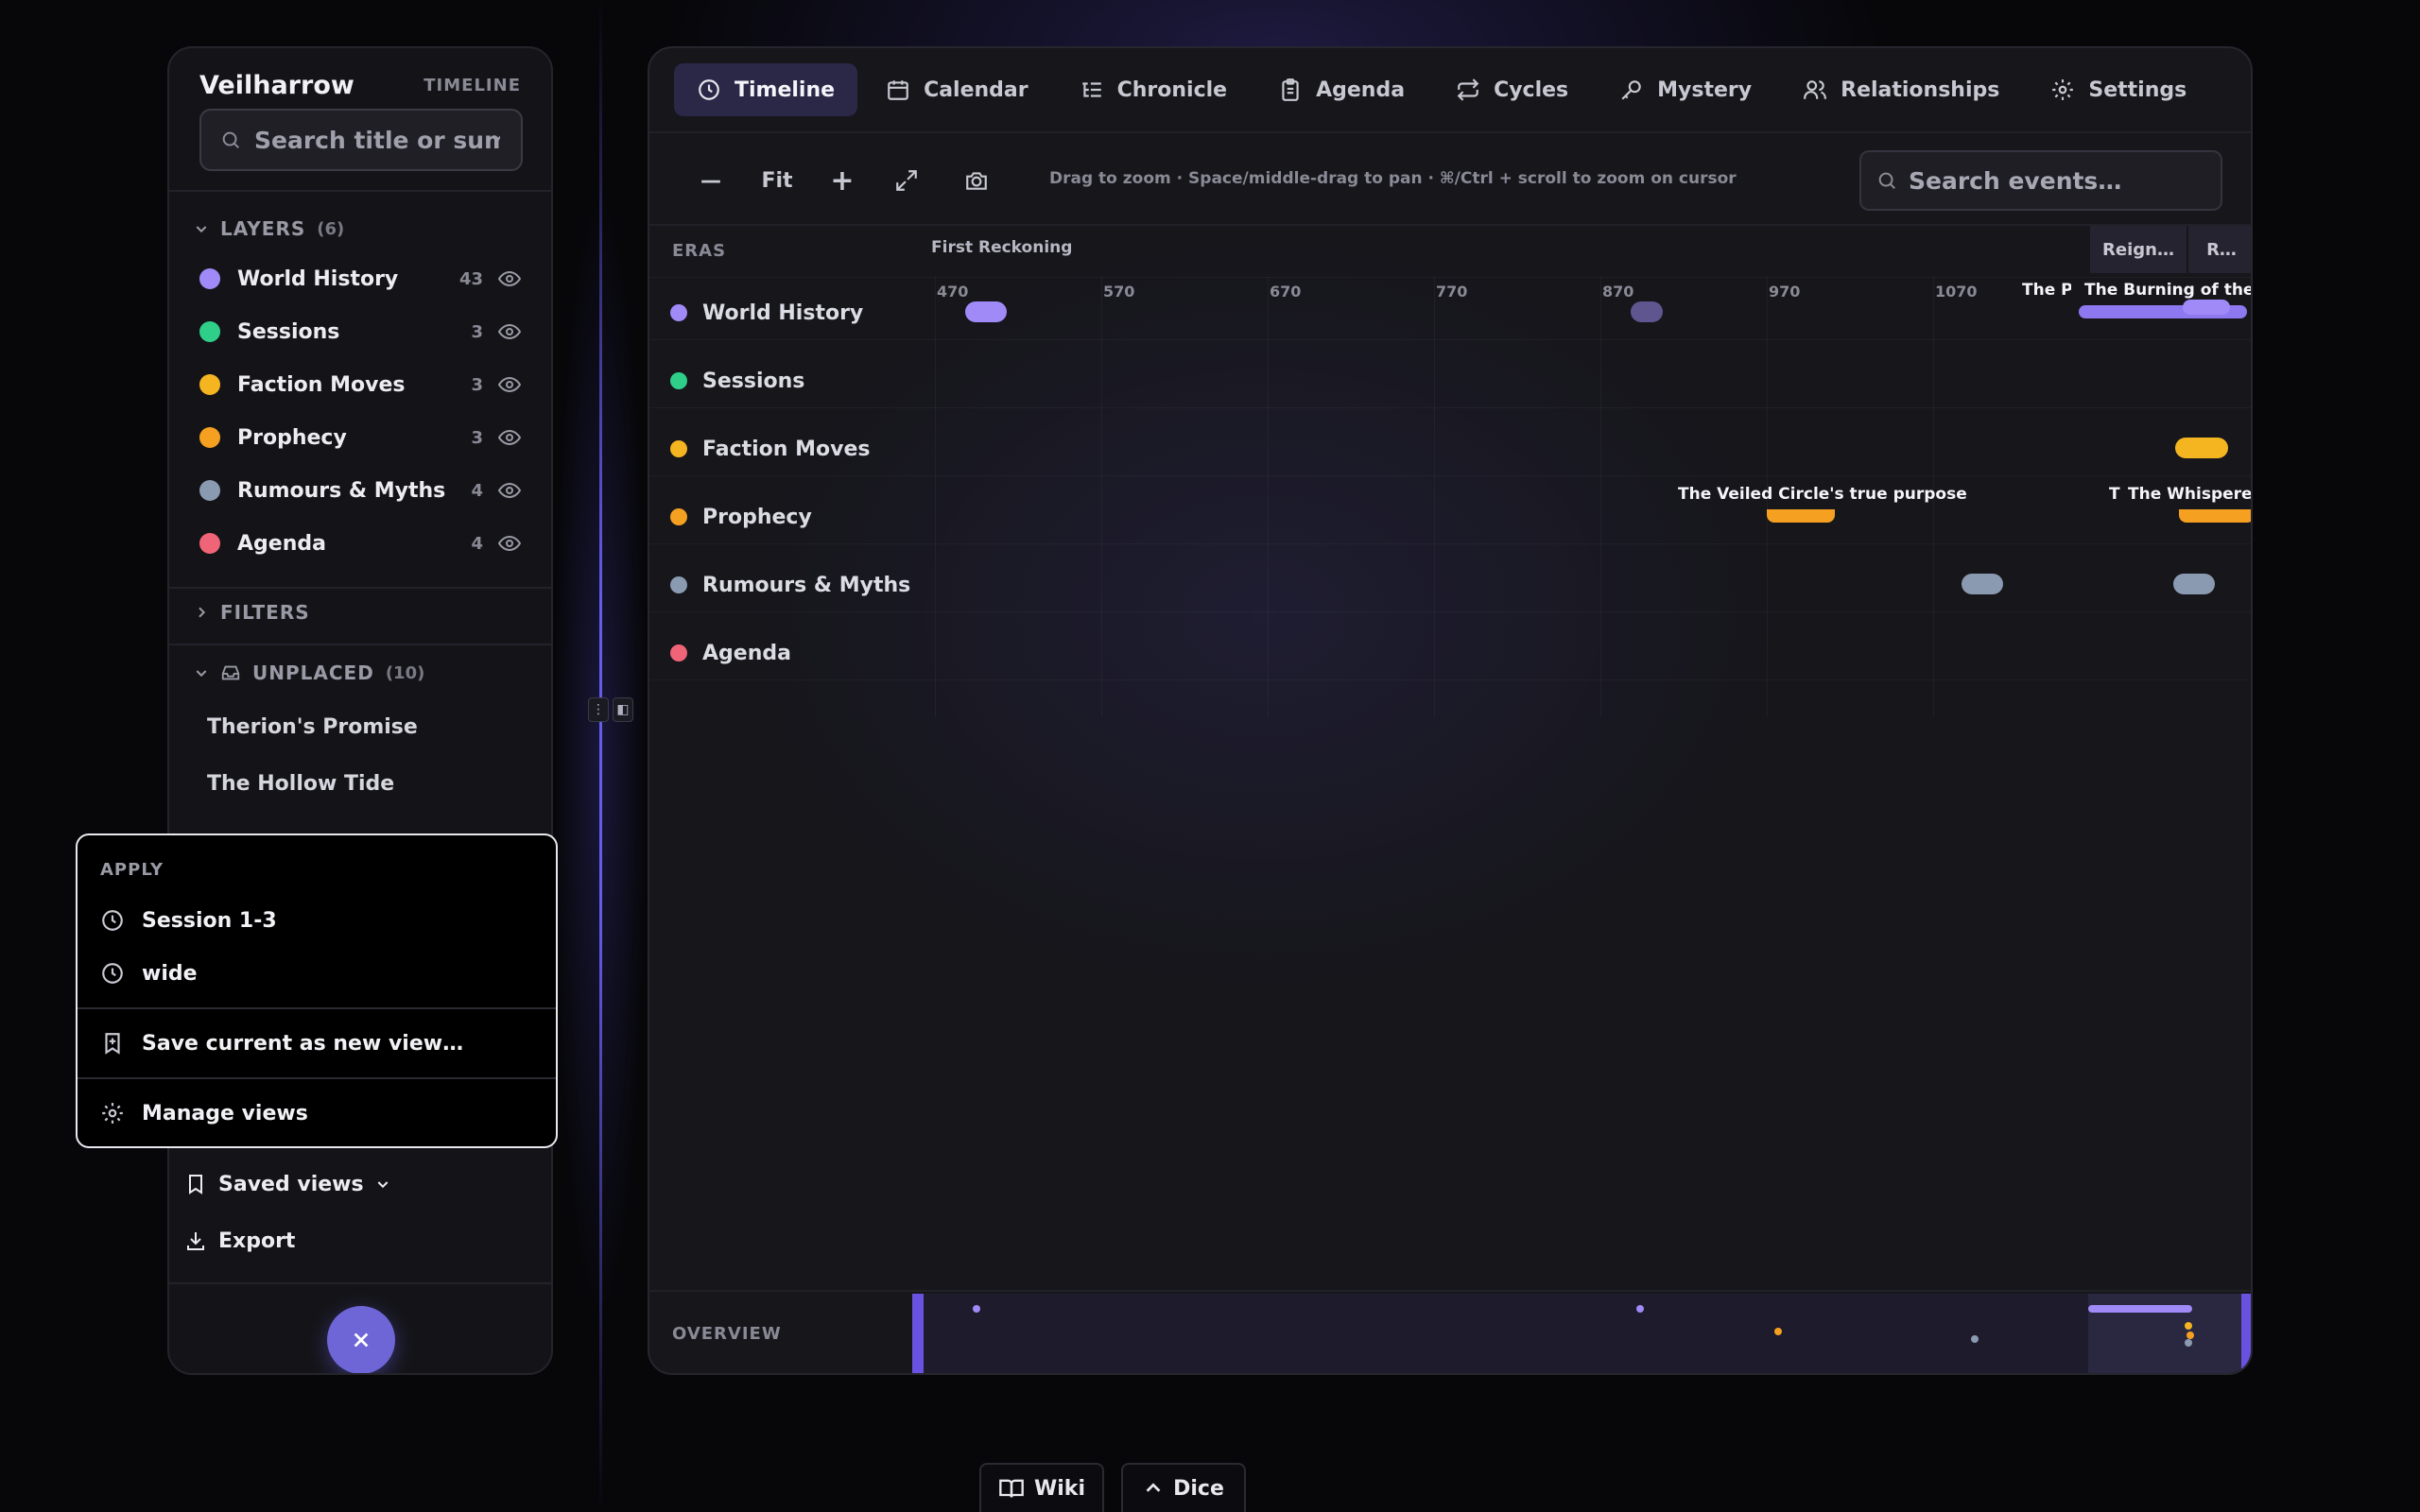 Image resolution: width=2420 pixels, height=1512 pixels. What do you see at coordinates (360, 332) in the screenshot?
I see `layer-row-sessions: Sessions 3` at bounding box center [360, 332].